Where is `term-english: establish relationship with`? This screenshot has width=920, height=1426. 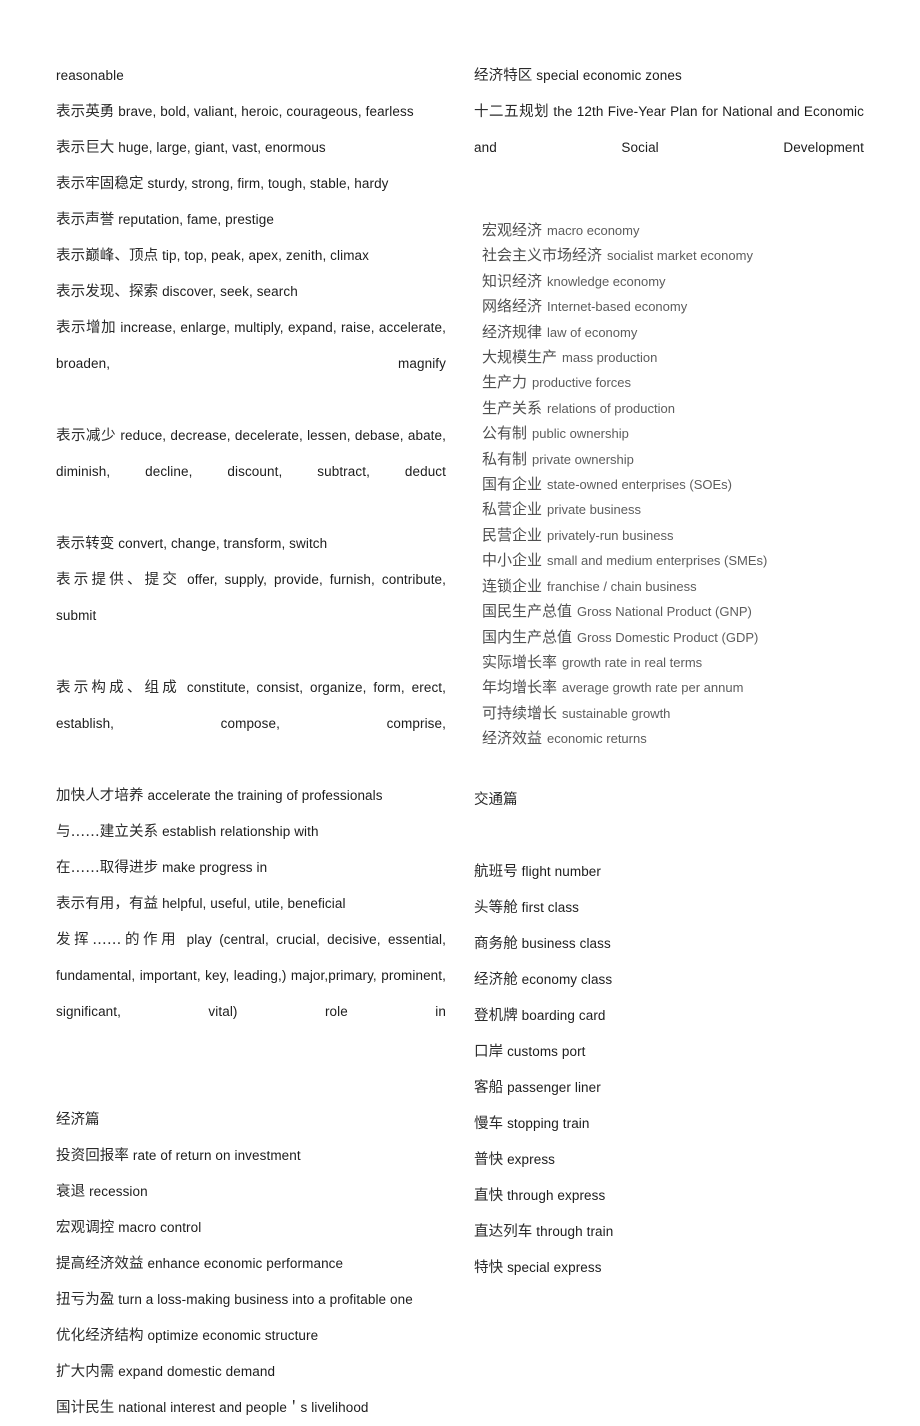 term-english: establish relationship with is located at coordinates (240, 831).